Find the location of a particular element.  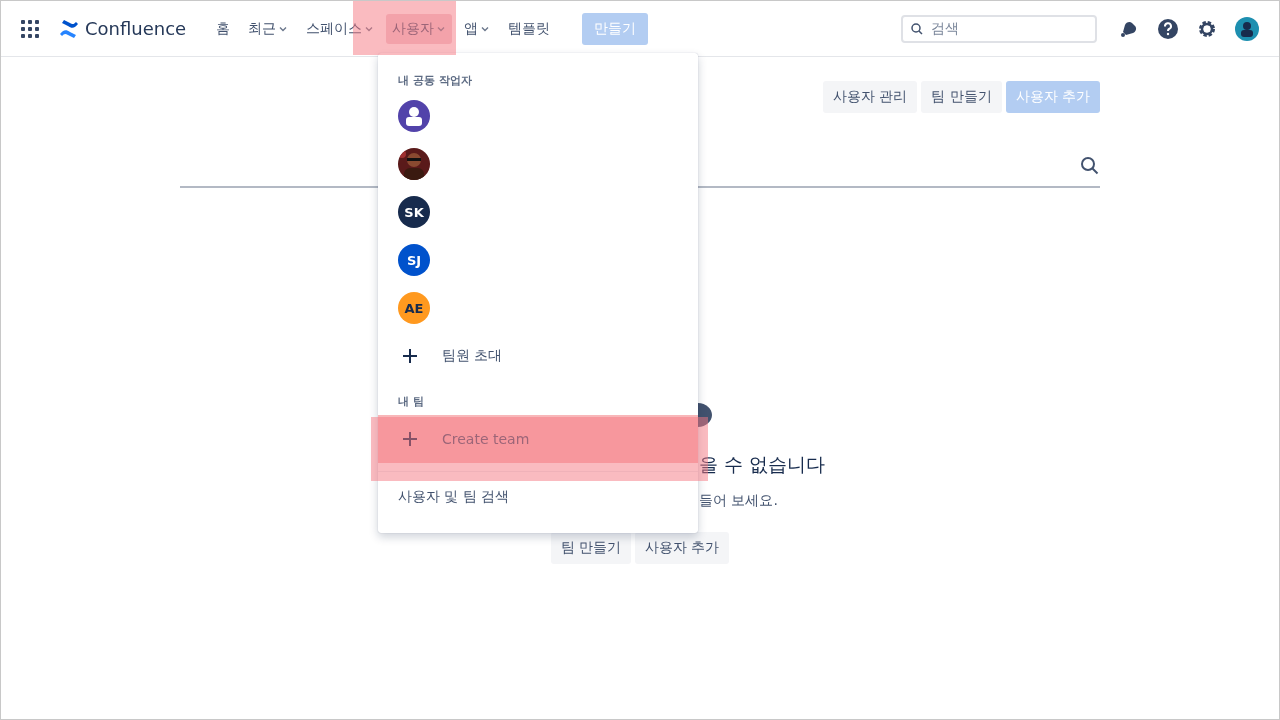

toolbar-button: 팀 만들기 is located at coordinates (961, 97).